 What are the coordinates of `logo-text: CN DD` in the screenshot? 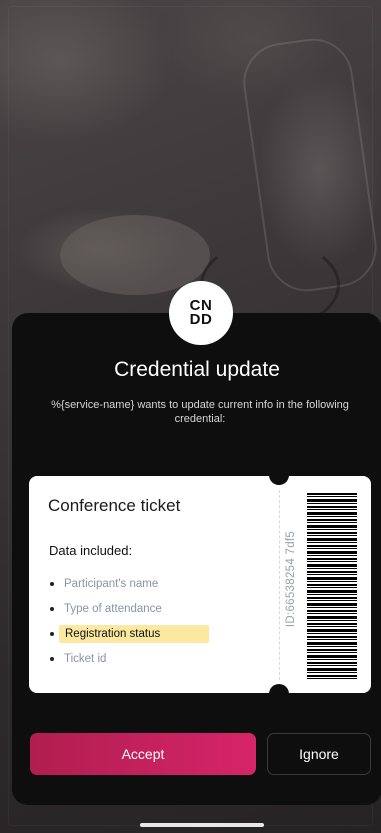 It's located at (201, 312).